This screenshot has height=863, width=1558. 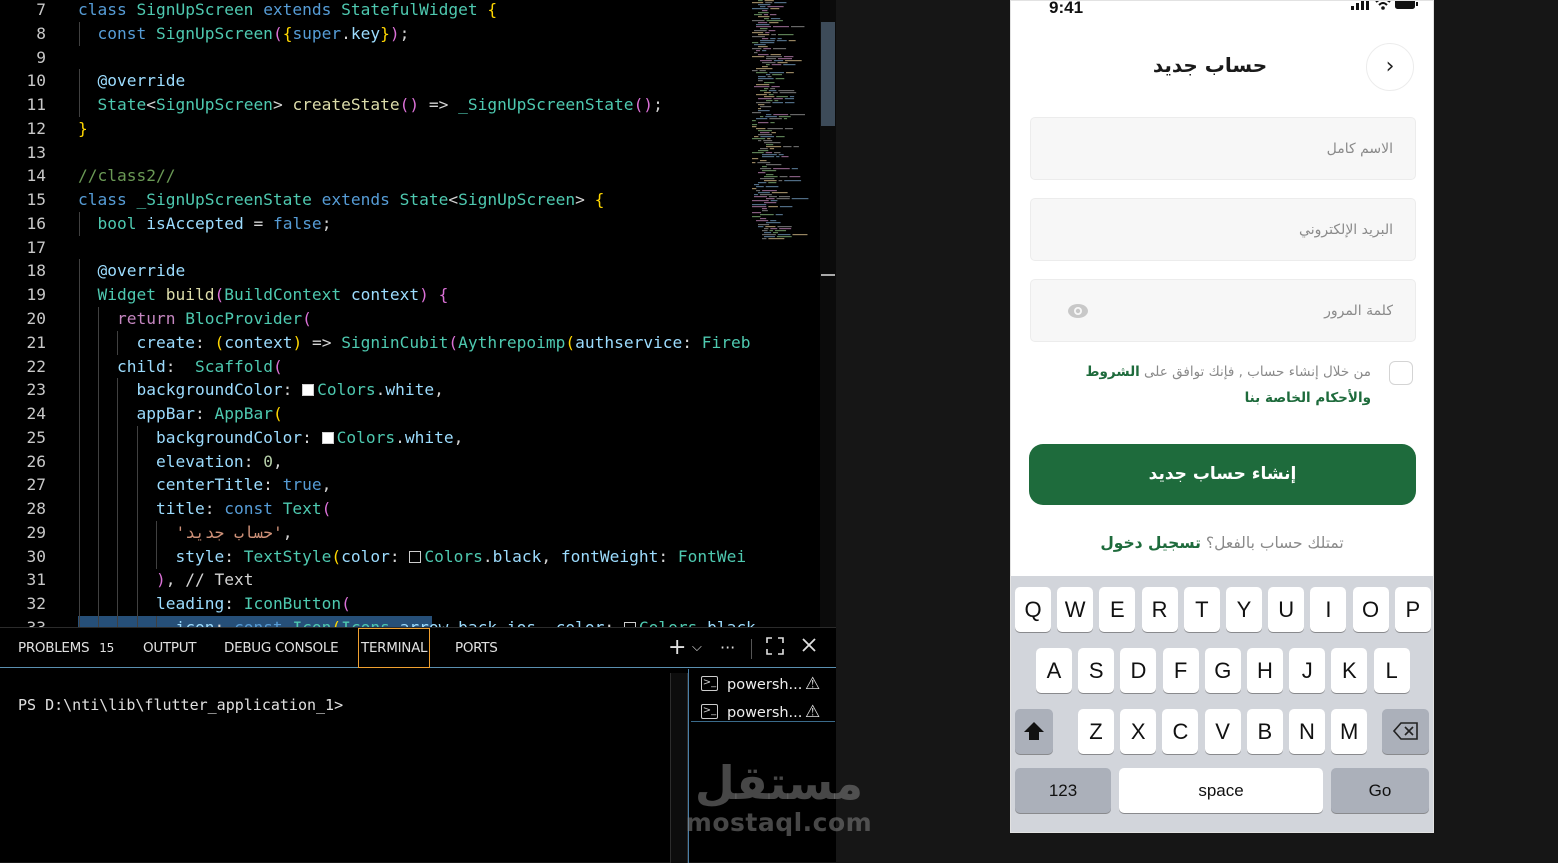 I want to click on numbers-key: 123, so click(x=1063, y=790).